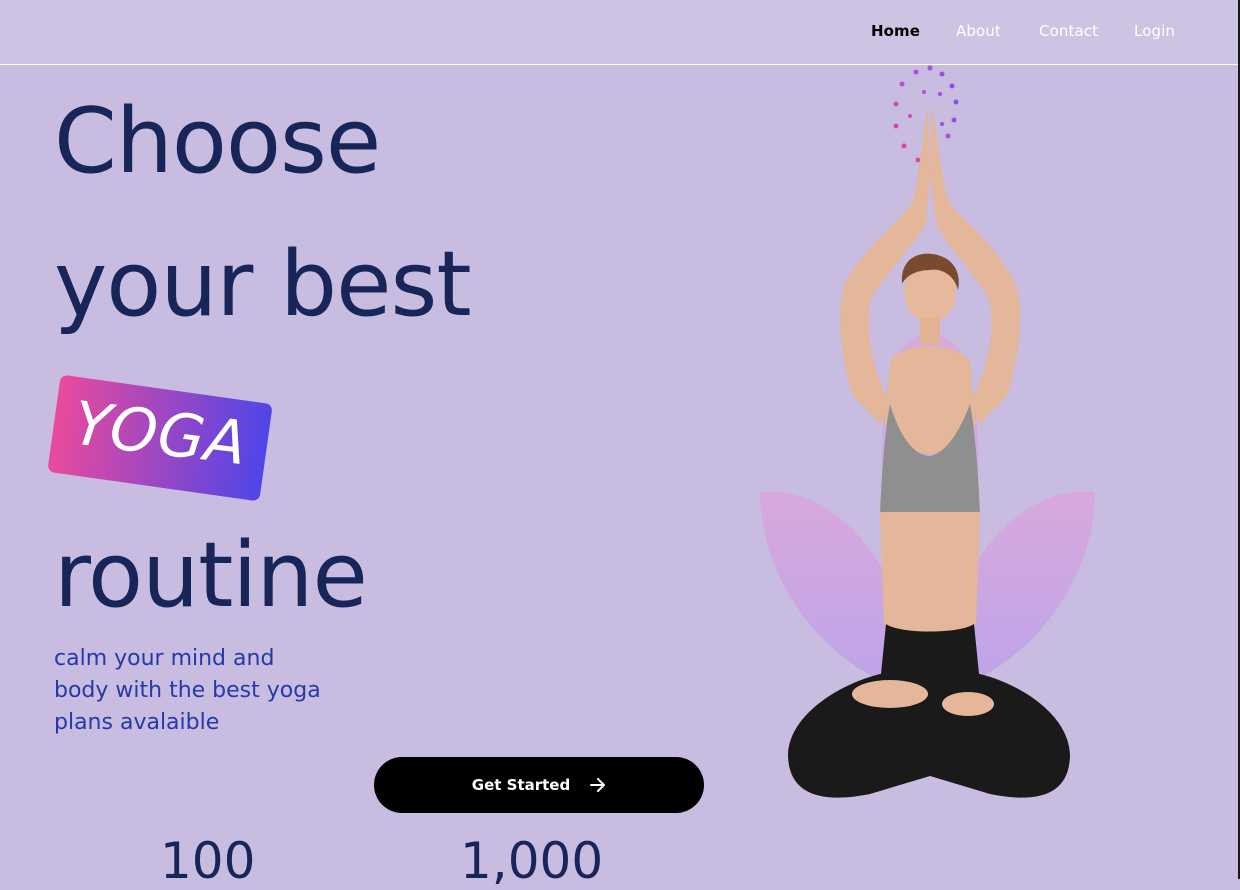 This screenshot has height=890, width=1240. I want to click on yoga-badge: YOGA, so click(160, 438).